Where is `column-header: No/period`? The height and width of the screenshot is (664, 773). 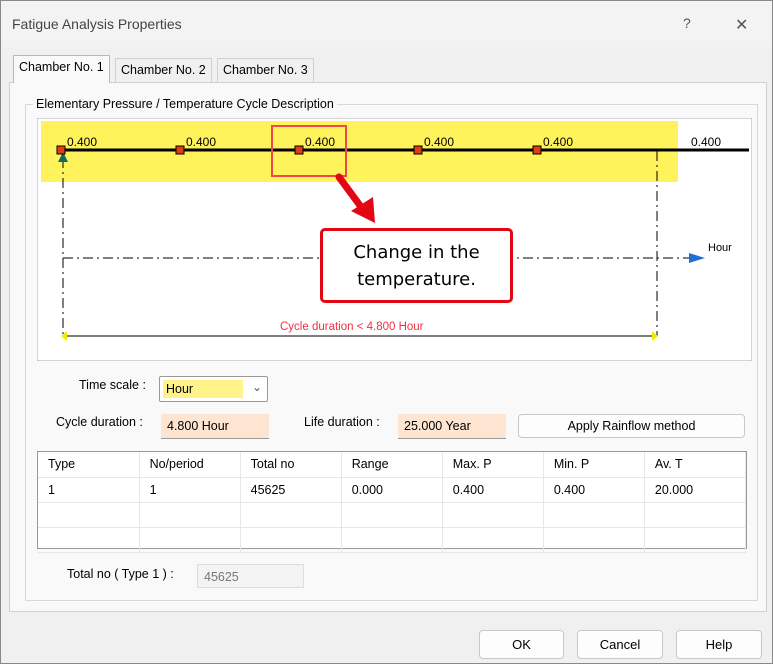
column-header: No/period is located at coordinates (190, 465).